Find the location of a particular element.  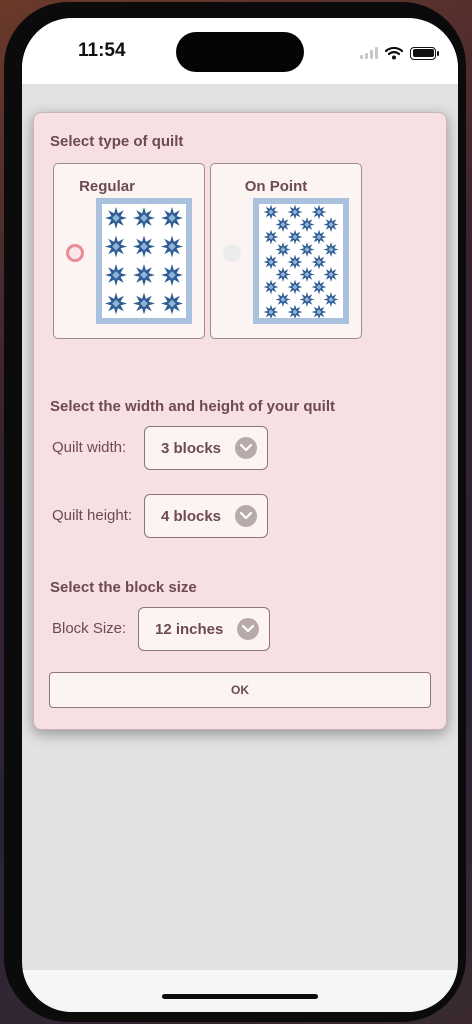

quilt-height-dropdown: 4 blocks is located at coordinates (206, 516).